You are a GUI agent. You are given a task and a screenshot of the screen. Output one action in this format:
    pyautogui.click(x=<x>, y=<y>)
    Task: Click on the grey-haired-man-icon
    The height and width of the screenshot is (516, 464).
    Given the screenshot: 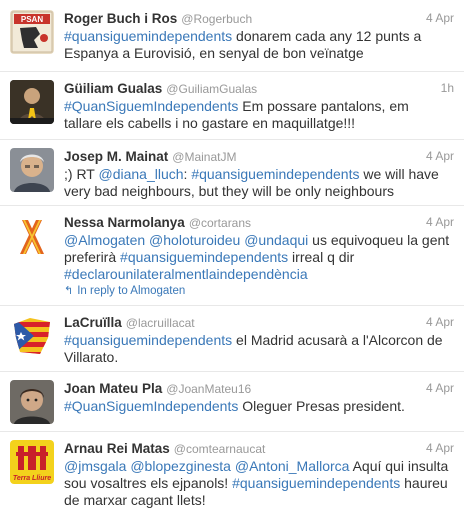 What is the action you would take?
    pyautogui.click(x=32, y=170)
    